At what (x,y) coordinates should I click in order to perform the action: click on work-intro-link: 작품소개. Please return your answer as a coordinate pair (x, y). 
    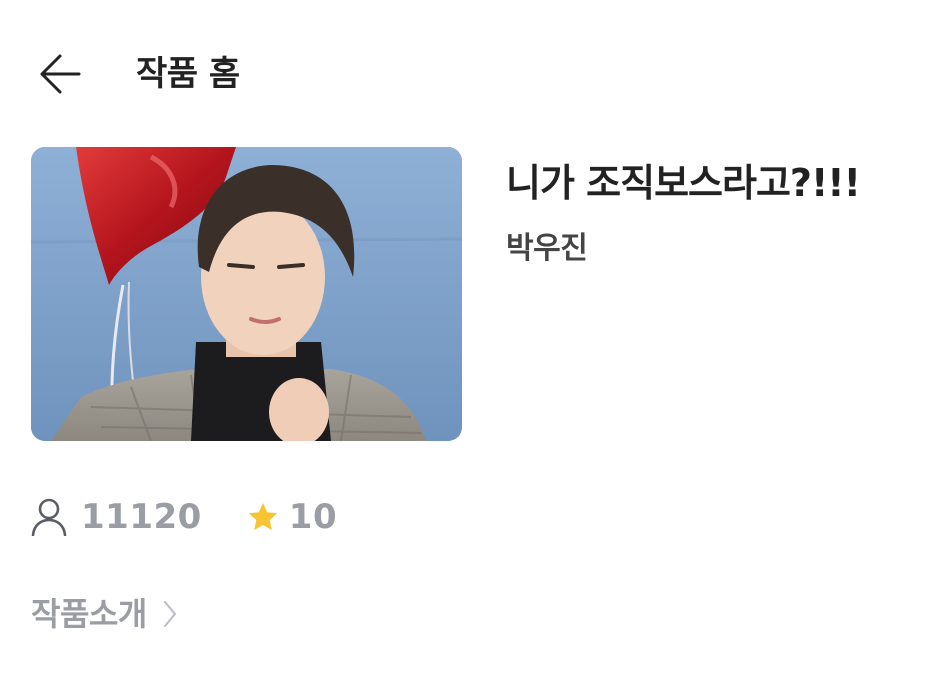
    Looking at the image, I should click on (104, 614).